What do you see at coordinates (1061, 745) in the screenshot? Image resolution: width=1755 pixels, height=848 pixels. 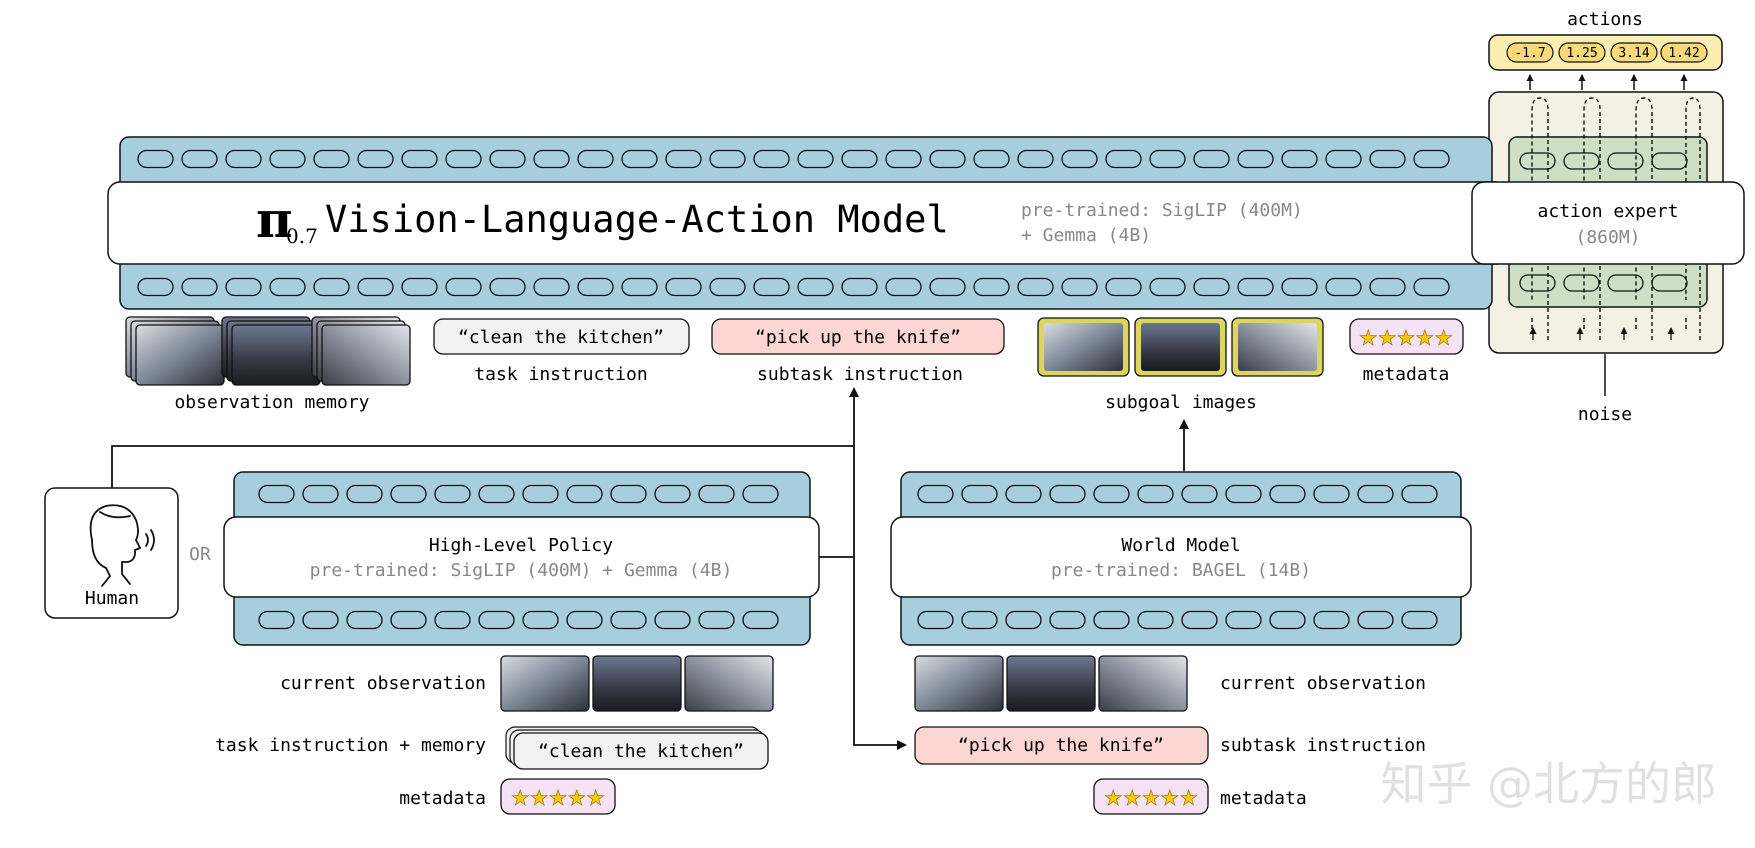 I see `wm-subtask-text: “pick up the knife”` at bounding box center [1061, 745].